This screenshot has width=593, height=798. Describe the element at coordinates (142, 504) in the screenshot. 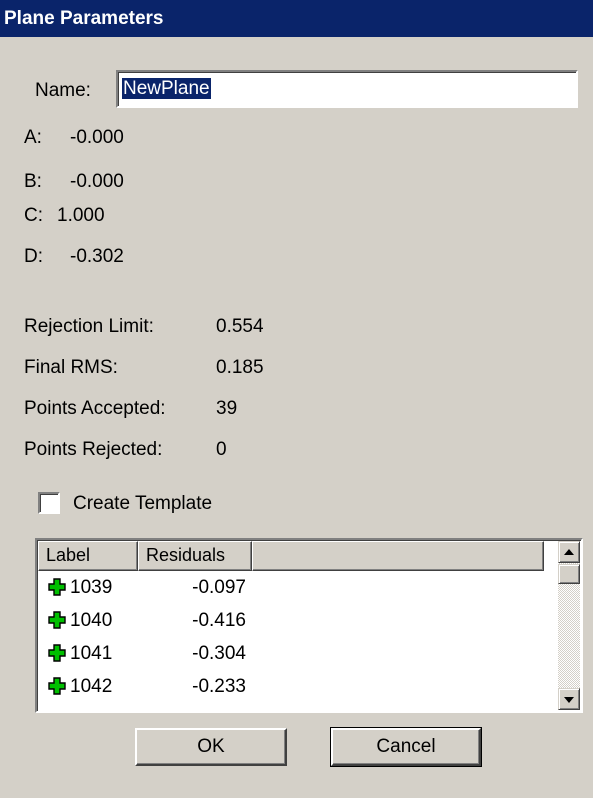

I see `create-template-label: Create Template` at that location.